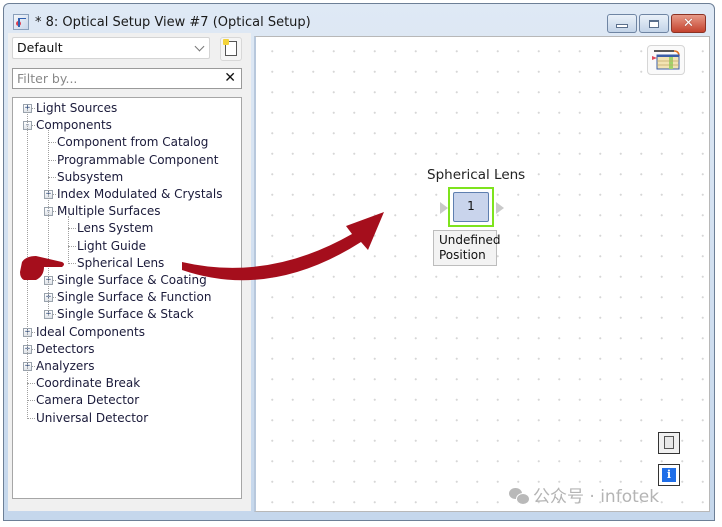  What do you see at coordinates (138, 159) in the screenshot?
I see `tree-item-label: Programmable Component` at bounding box center [138, 159].